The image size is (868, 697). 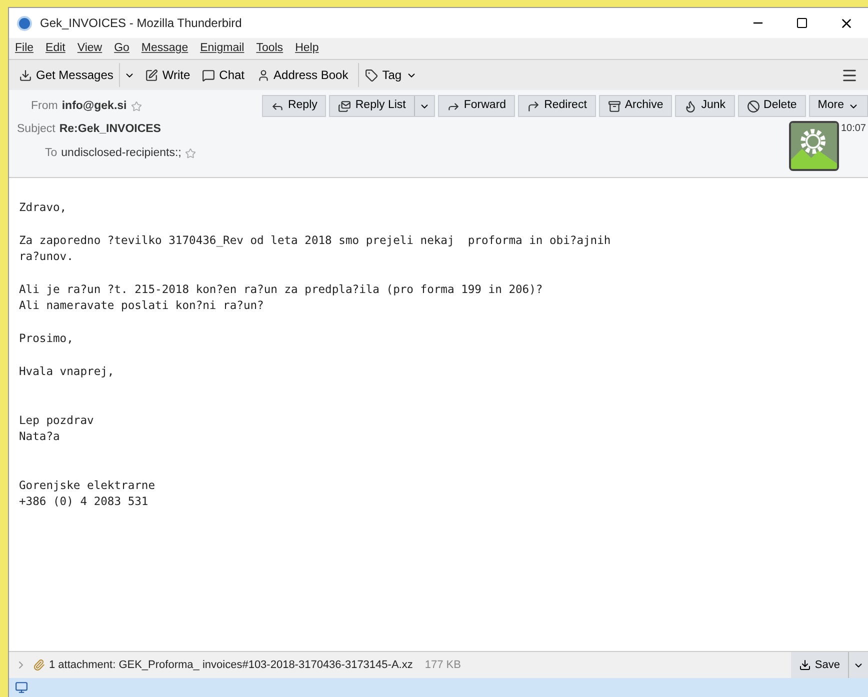 I want to click on online-status-icon, so click(x=21, y=687).